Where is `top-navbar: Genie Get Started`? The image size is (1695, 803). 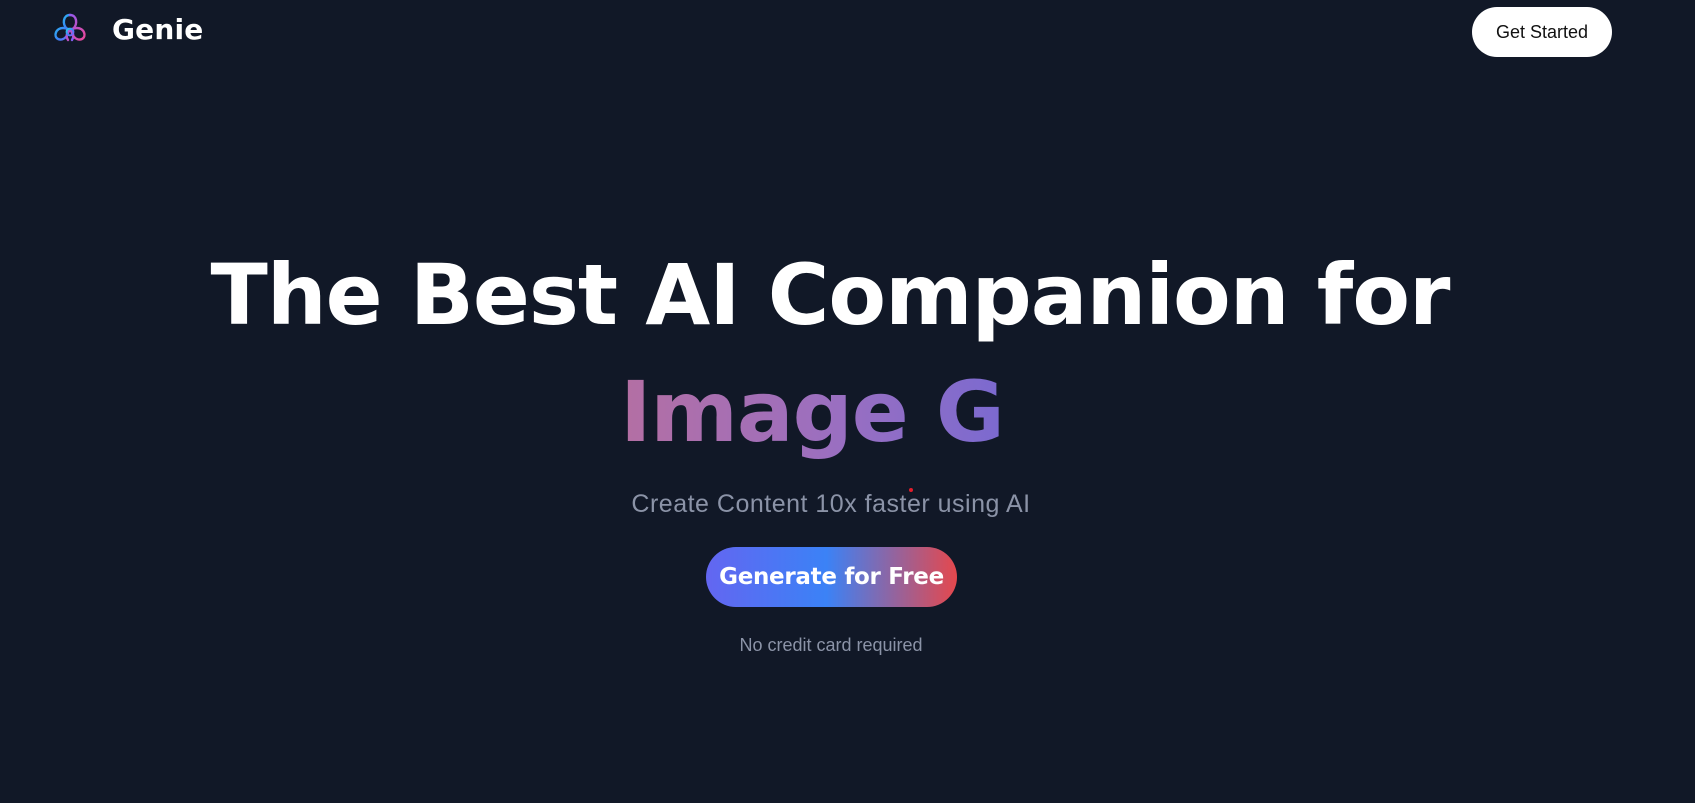 top-navbar: Genie Get Started is located at coordinates (847, 32).